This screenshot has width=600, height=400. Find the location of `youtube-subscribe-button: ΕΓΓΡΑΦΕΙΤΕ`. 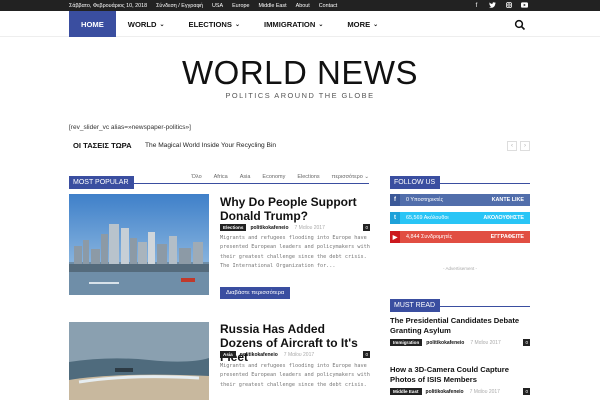

youtube-subscribe-button: ΕΓΓΡΑΦΕΙΤΕ is located at coordinates (507, 237).